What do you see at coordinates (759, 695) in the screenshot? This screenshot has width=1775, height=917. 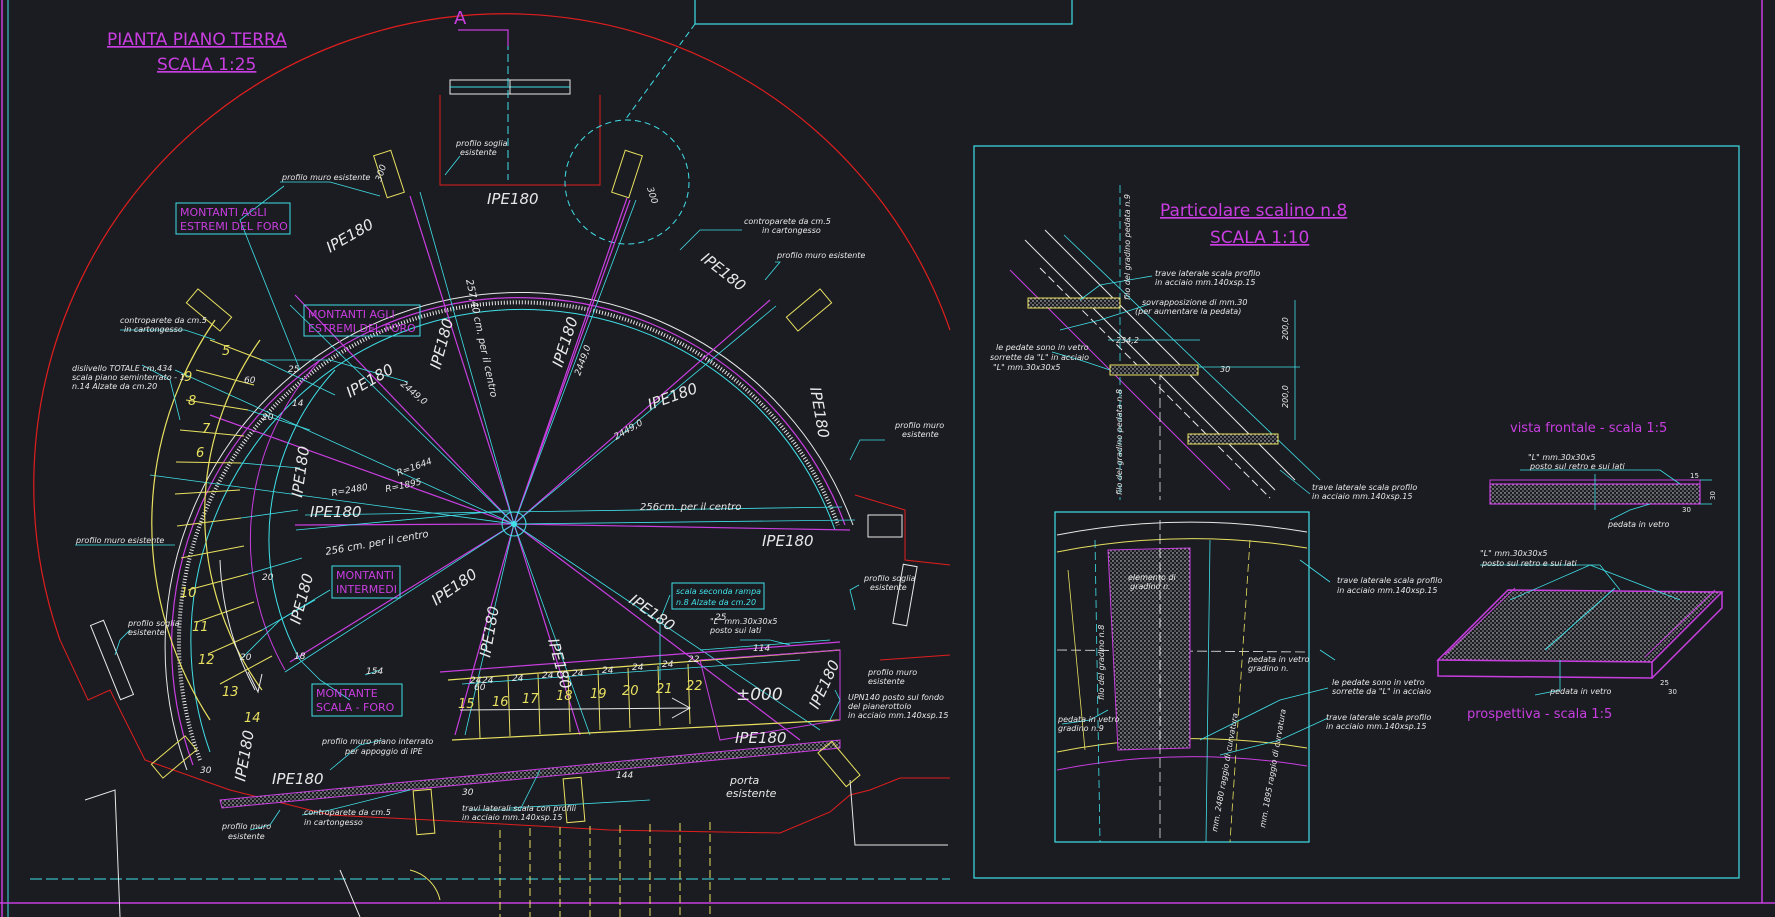 I see `svg-text: ±000` at bounding box center [759, 695].